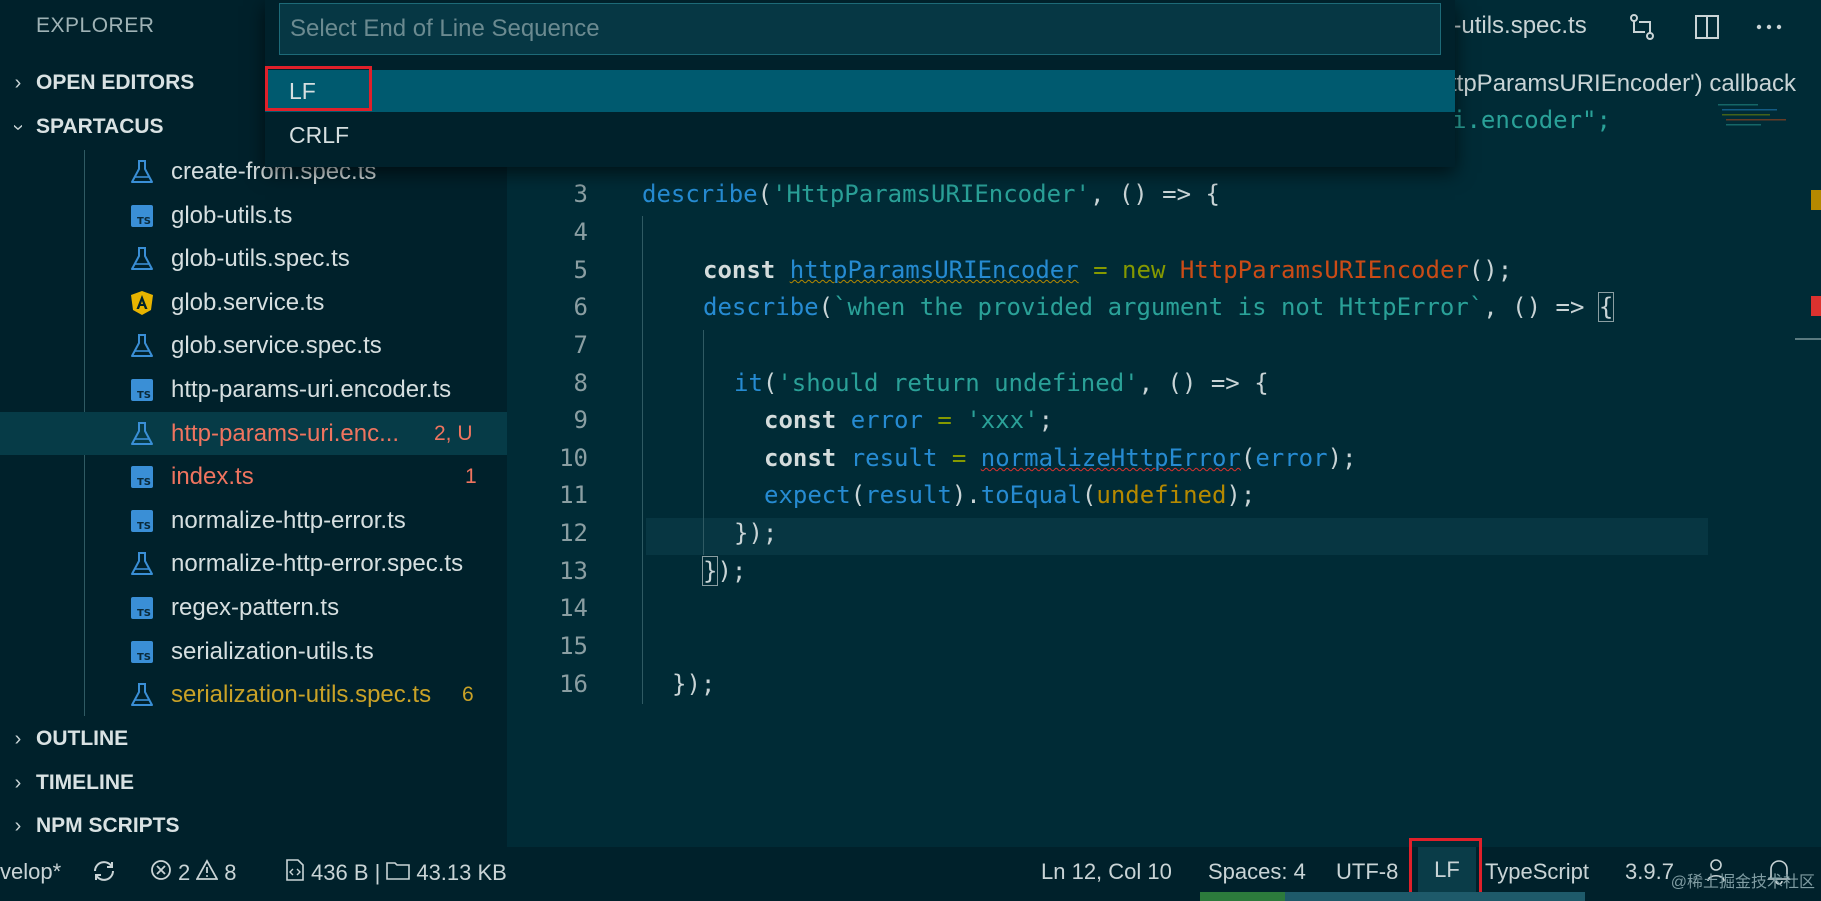  Describe the element at coordinates (1742, 882) in the screenshot. I see `watermark: @稀土掘金技术社区` at that location.